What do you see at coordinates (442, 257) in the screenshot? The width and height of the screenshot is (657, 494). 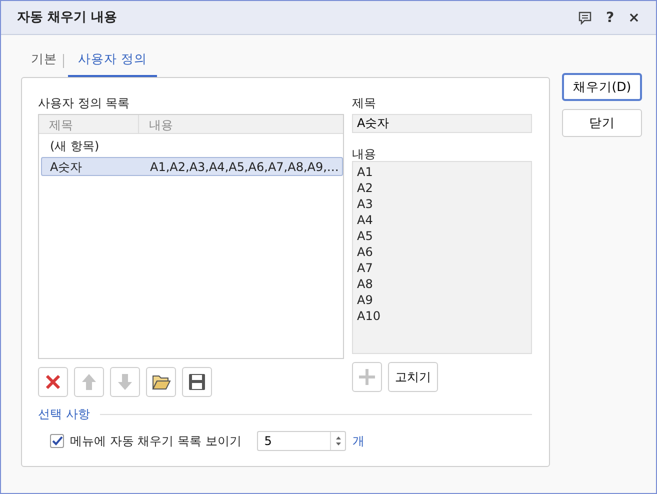 I see `content-field: A1 A2 A3 A4 A5 A6 A7 A8 A9 A10` at bounding box center [442, 257].